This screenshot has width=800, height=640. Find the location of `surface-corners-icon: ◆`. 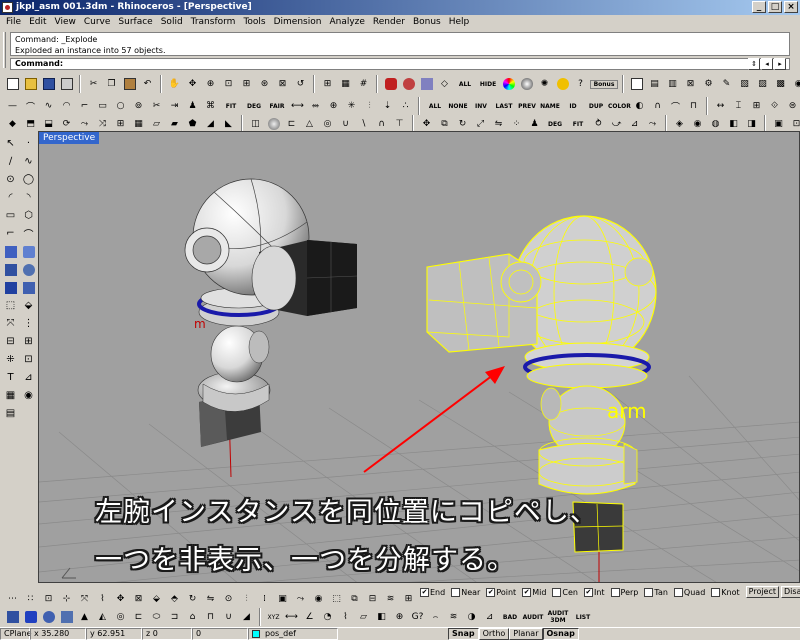

surface-corners-icon: ◆ is located at coordinates (12, 124).